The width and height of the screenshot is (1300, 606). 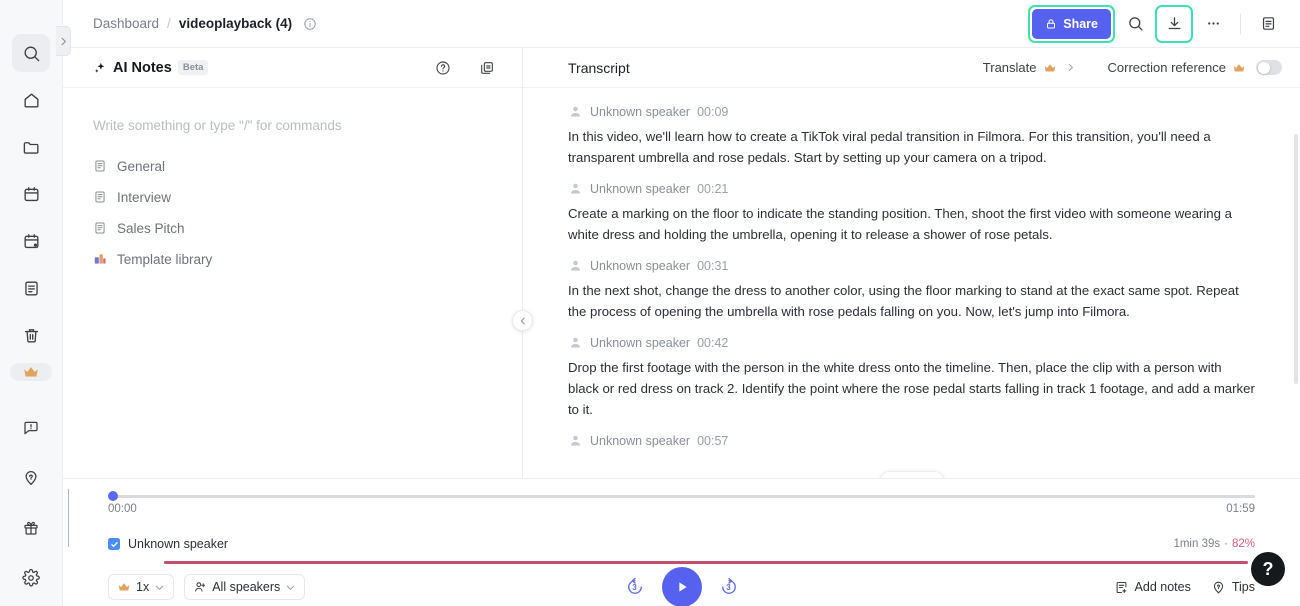 I want to click on segment-time: 00:57, so click(x=712, y=441).